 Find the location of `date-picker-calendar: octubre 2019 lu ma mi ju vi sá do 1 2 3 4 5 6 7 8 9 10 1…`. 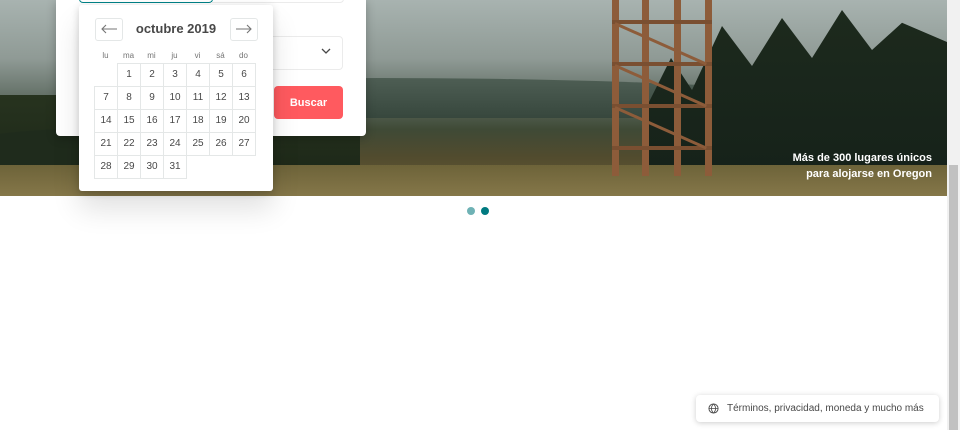

date-picker-calendar: octubre 2019 lu ma mi ju vi sá do 1 2 3 4 5 6 7 8 9 10 1… is located at coordinates (176, 98).